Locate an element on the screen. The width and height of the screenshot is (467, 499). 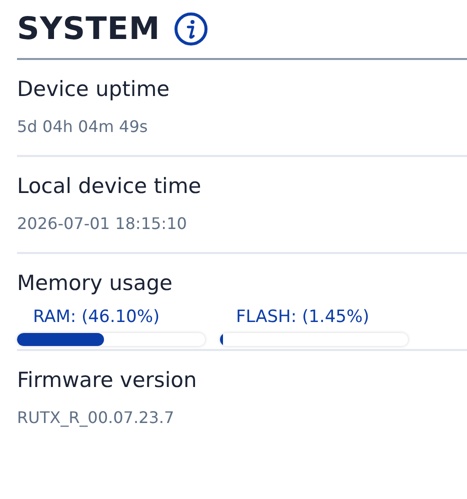
field-value: RUTX_R_00.07.23.7 is located at coordinates (95, 417).